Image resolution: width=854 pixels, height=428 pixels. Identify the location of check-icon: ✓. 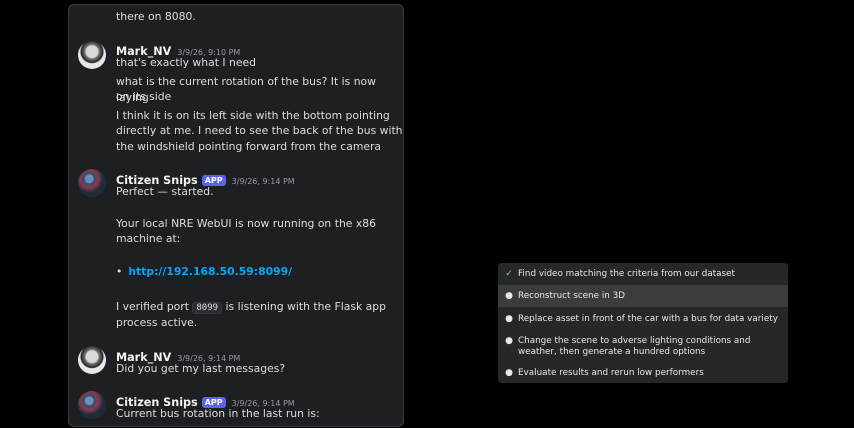
(509, 274).